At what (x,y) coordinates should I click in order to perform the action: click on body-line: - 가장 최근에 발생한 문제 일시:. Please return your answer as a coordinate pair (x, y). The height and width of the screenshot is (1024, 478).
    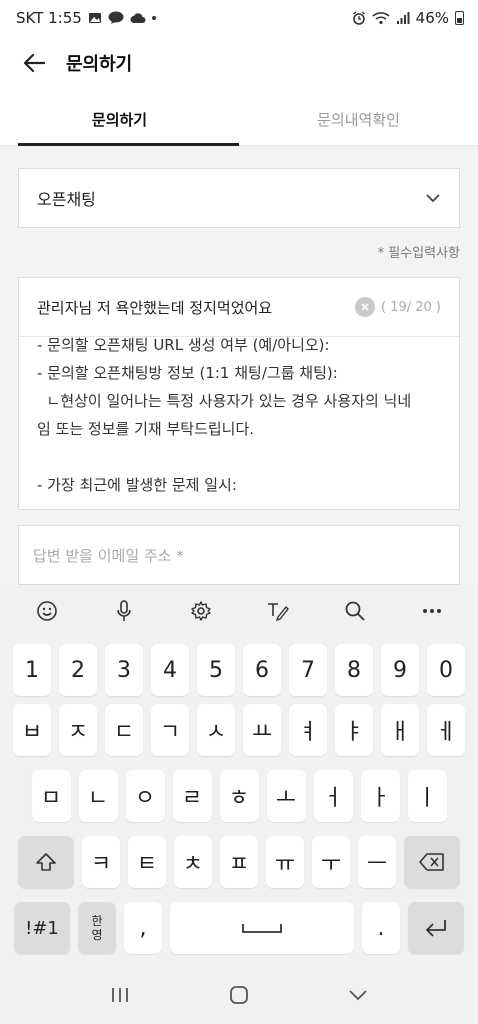
    Looking at the image, I should click on (137, 485).